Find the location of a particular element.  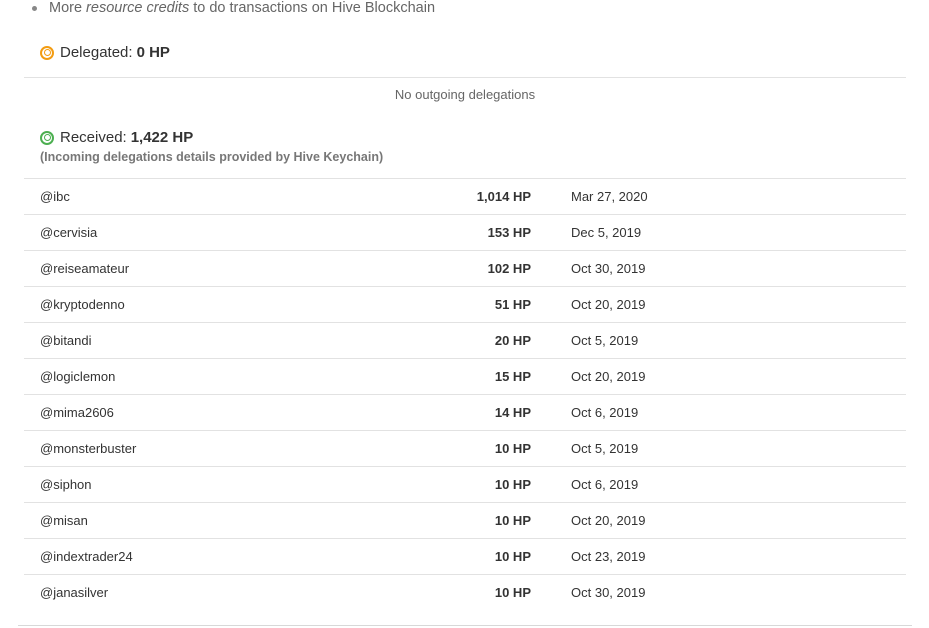

delegated-ring-icon is located at coordinates (47, 52).